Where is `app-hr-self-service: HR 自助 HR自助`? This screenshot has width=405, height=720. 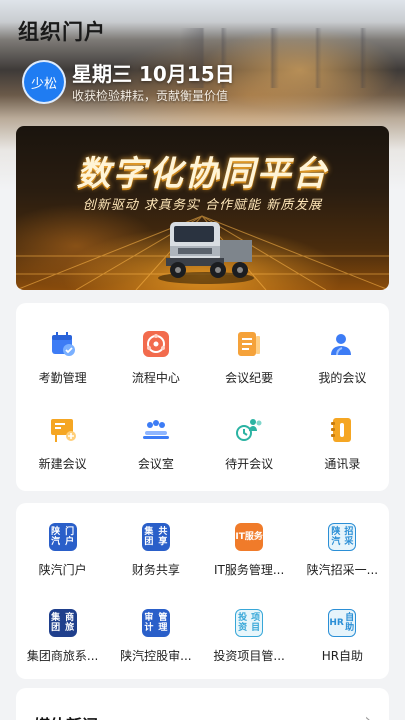
app-hr-self-service: HR 自助 HR自助 is located at coordinates (342, 632).